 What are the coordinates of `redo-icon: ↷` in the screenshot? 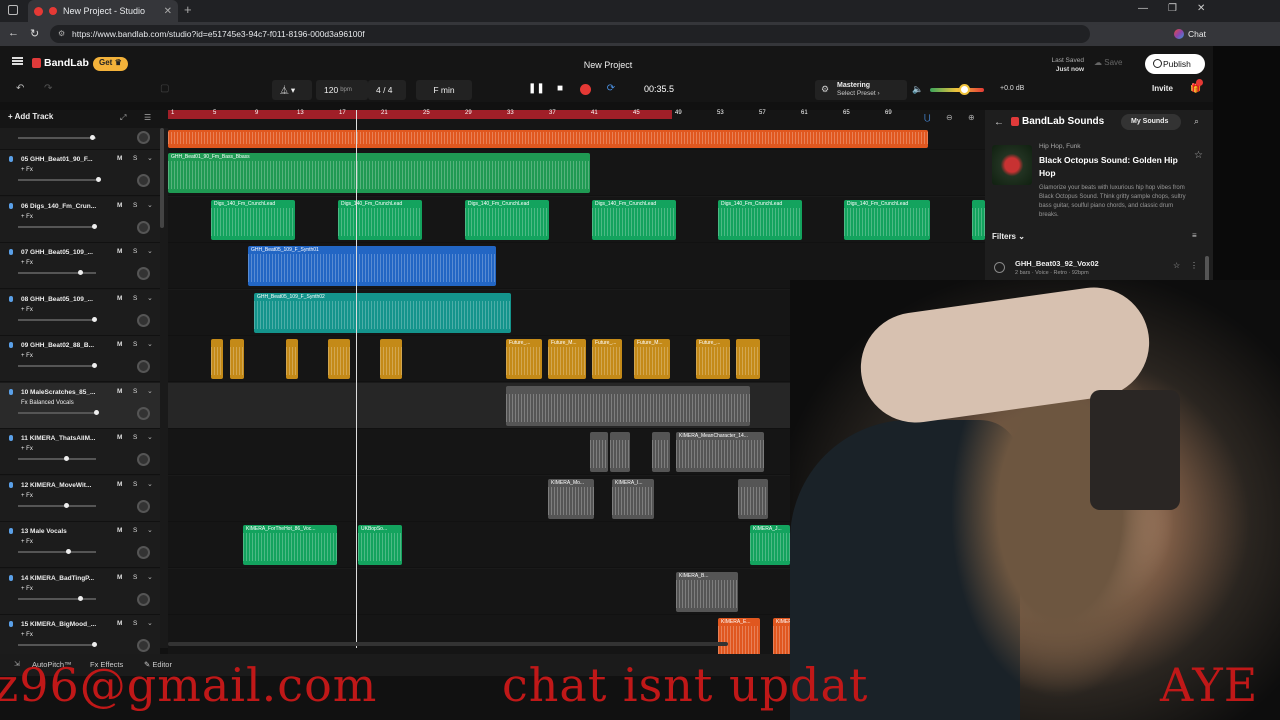 It's located at (48, 88).